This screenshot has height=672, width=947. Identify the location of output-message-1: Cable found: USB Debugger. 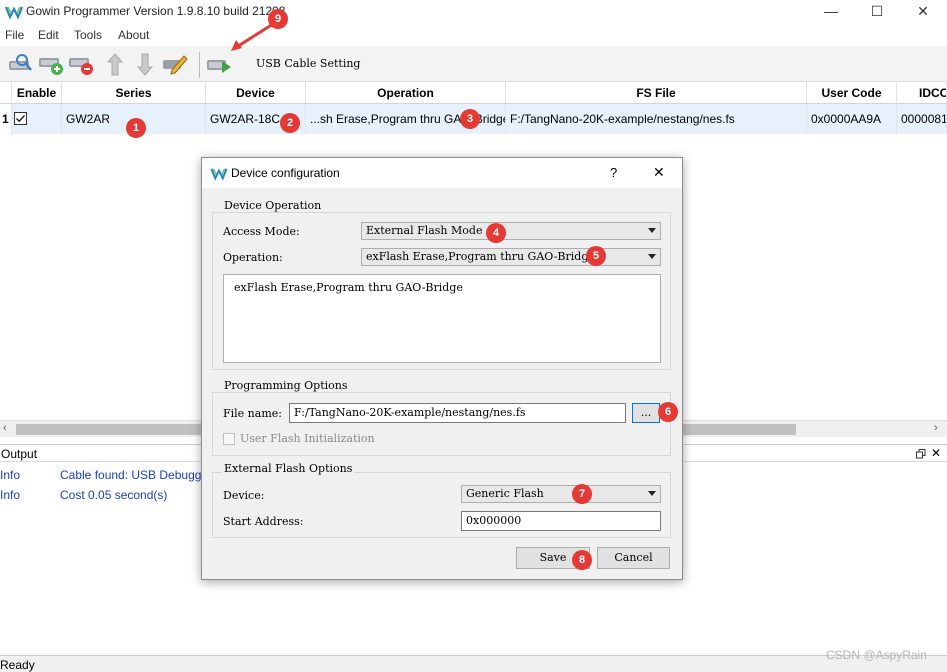
(136, 475).